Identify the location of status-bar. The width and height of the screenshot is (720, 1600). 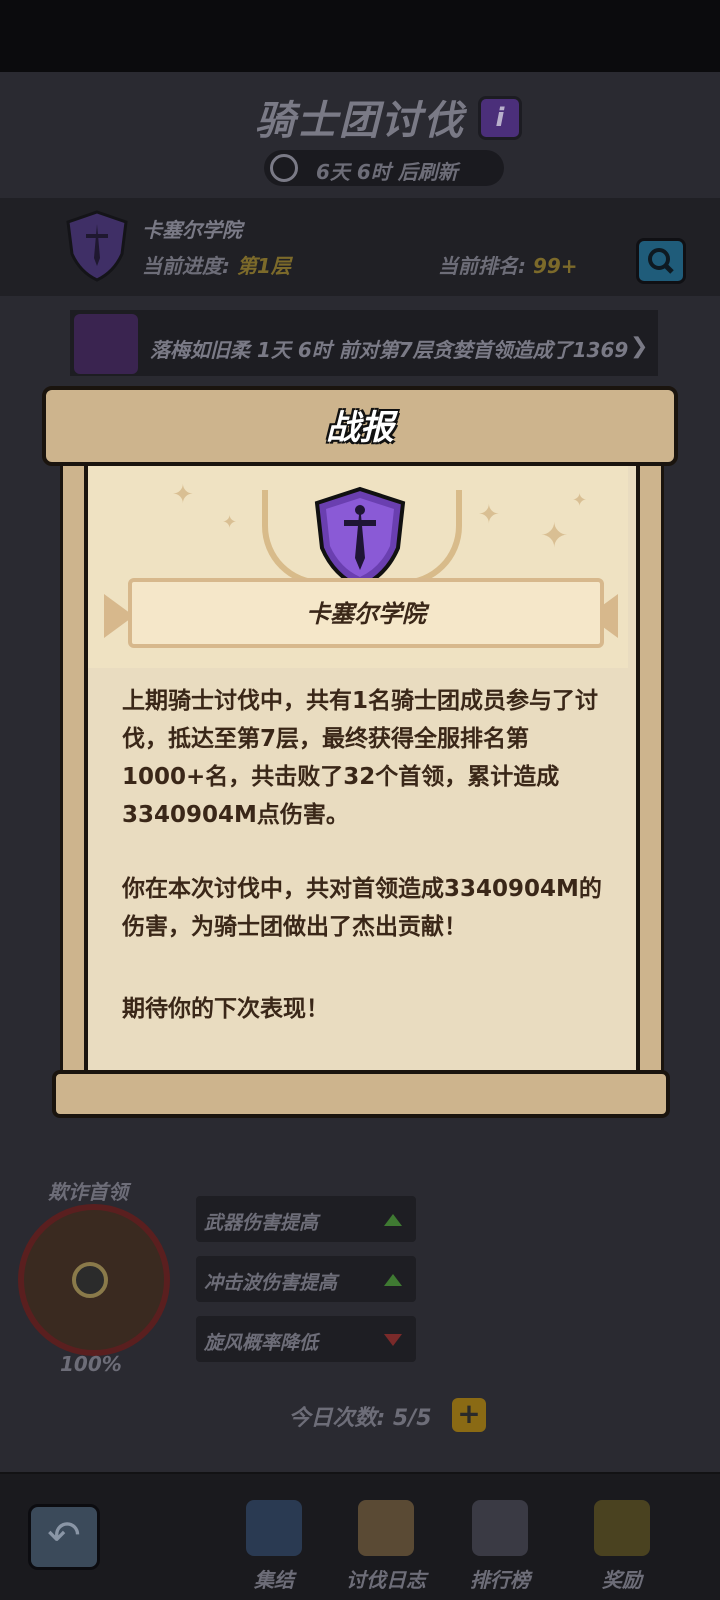
(360, 36).